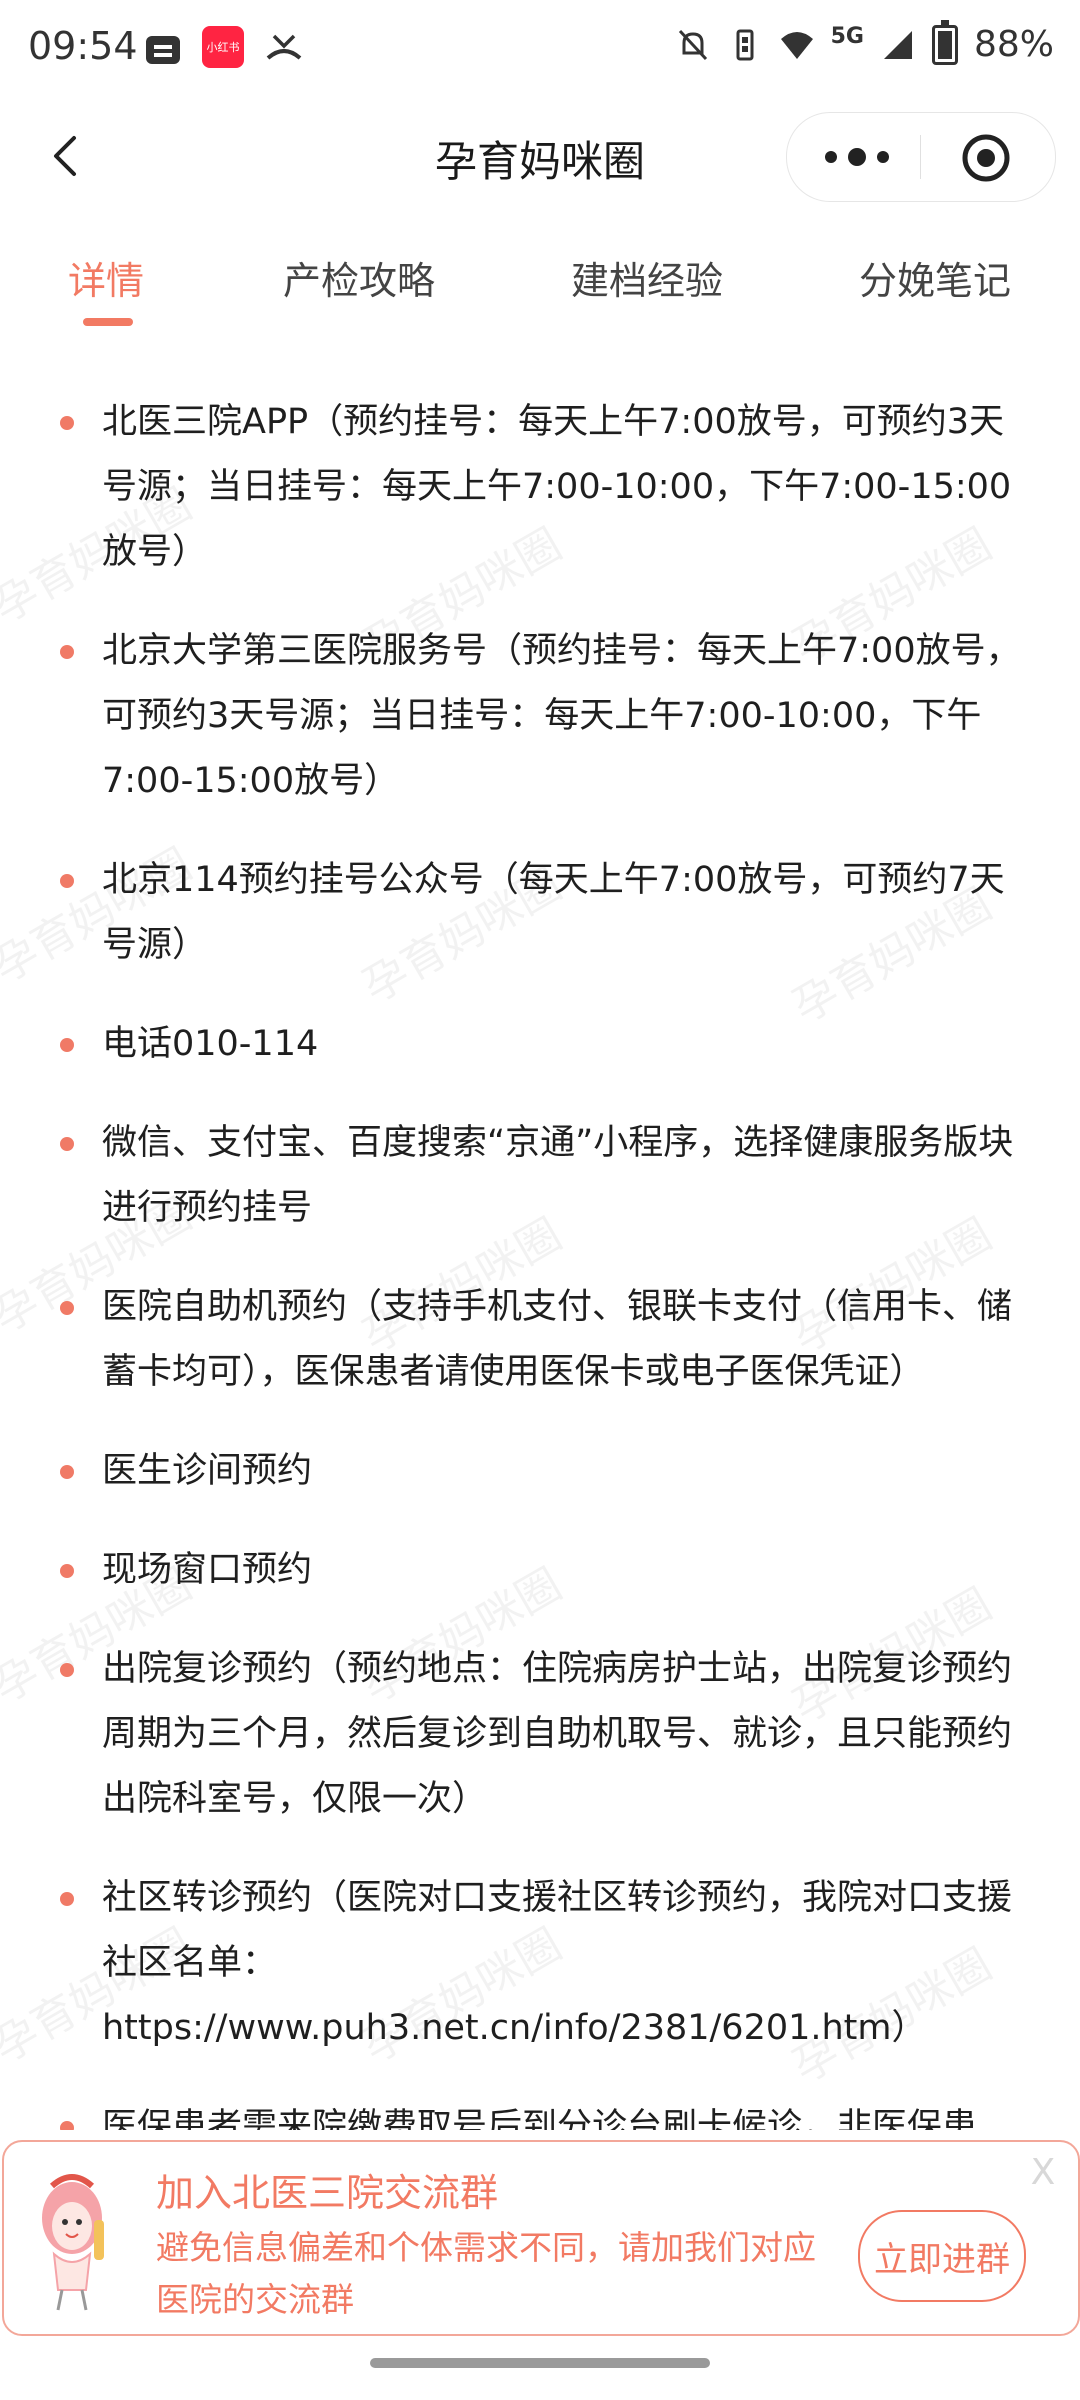 The height and width of the screenshot is (2400, 1080). Describe the element at coordinates (83, 46) in the screenshot. I see `status-time: 09:54` at that location.